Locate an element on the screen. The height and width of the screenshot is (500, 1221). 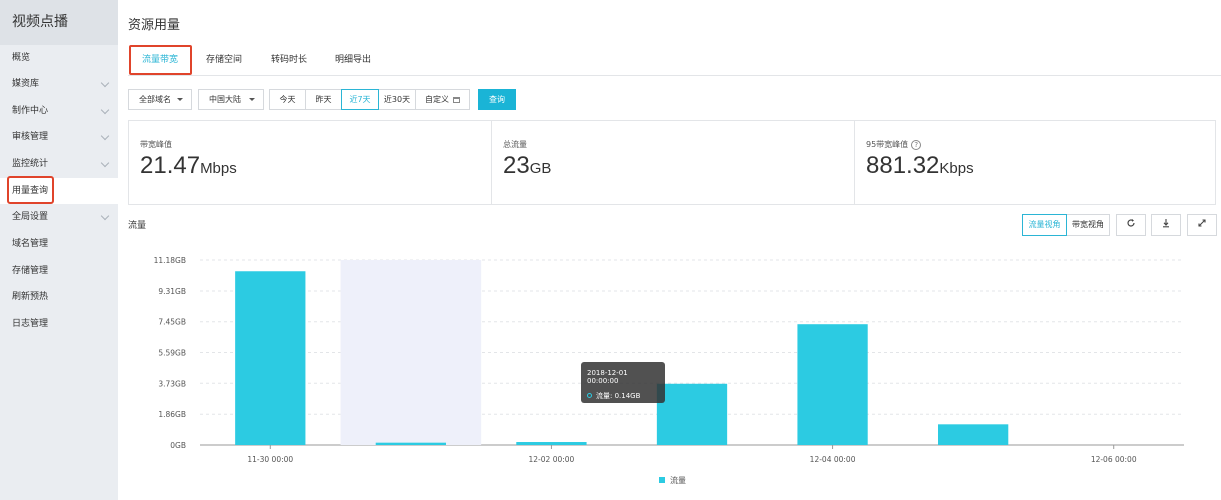
chart-legend: 流量 is located at coordinates (672, 480).